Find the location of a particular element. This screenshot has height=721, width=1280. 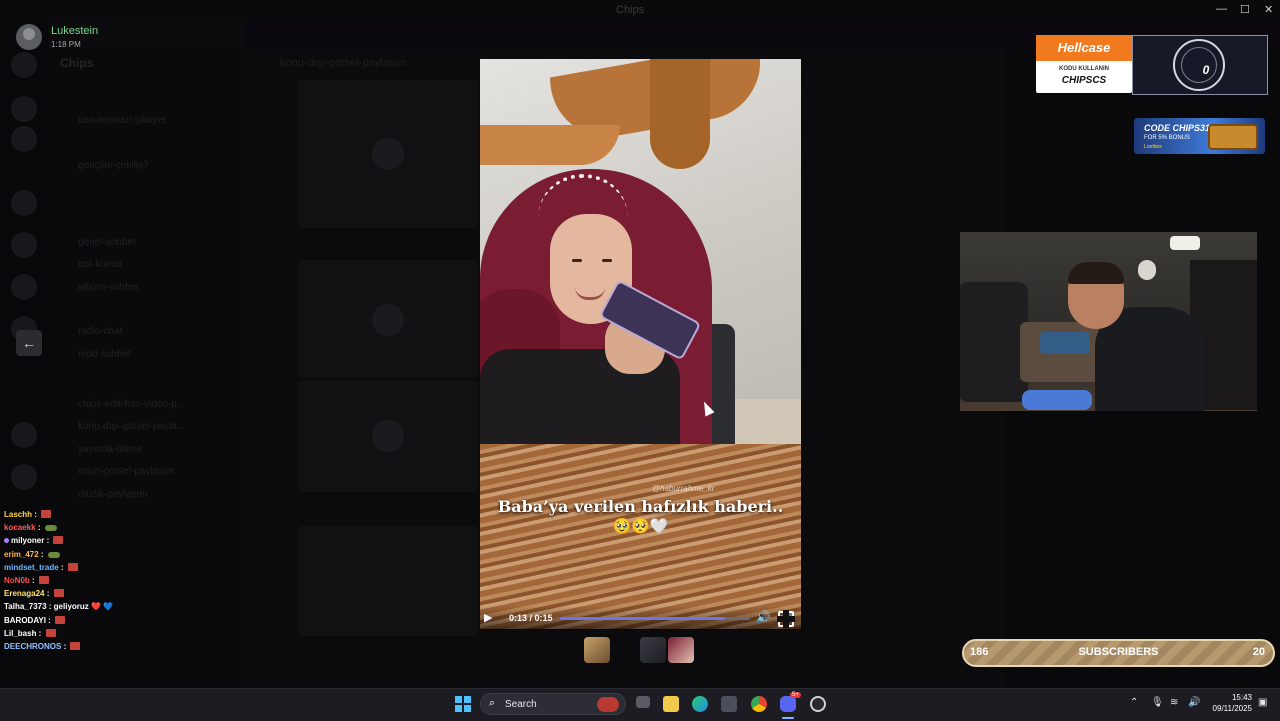

seek-progress is located at coordinates (643, 618).